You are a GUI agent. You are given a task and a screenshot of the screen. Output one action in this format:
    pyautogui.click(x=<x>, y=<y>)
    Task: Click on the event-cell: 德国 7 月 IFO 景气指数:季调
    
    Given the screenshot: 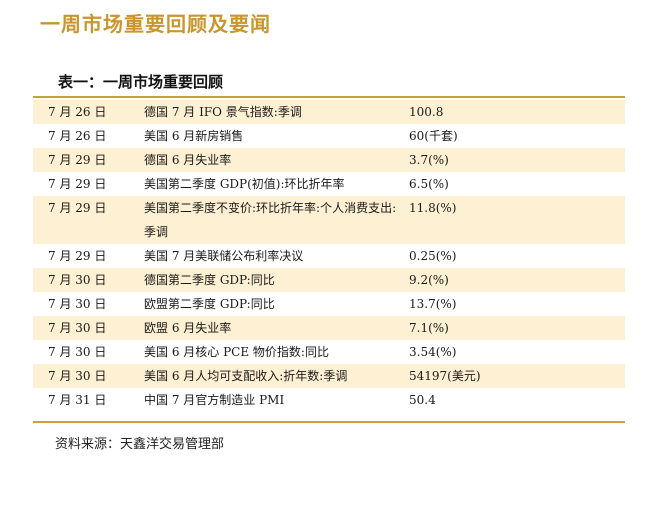 What is the action you would take?
    pyautogui.click(x=223, y=112)
    